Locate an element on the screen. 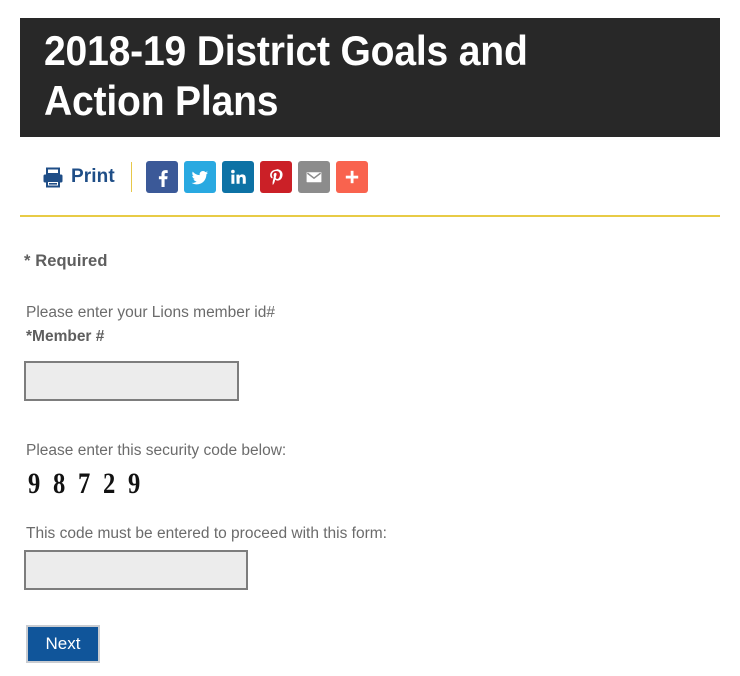 The width and height of the screenshot is (740, 676). email-share-button is located at coordinates (313, 177).